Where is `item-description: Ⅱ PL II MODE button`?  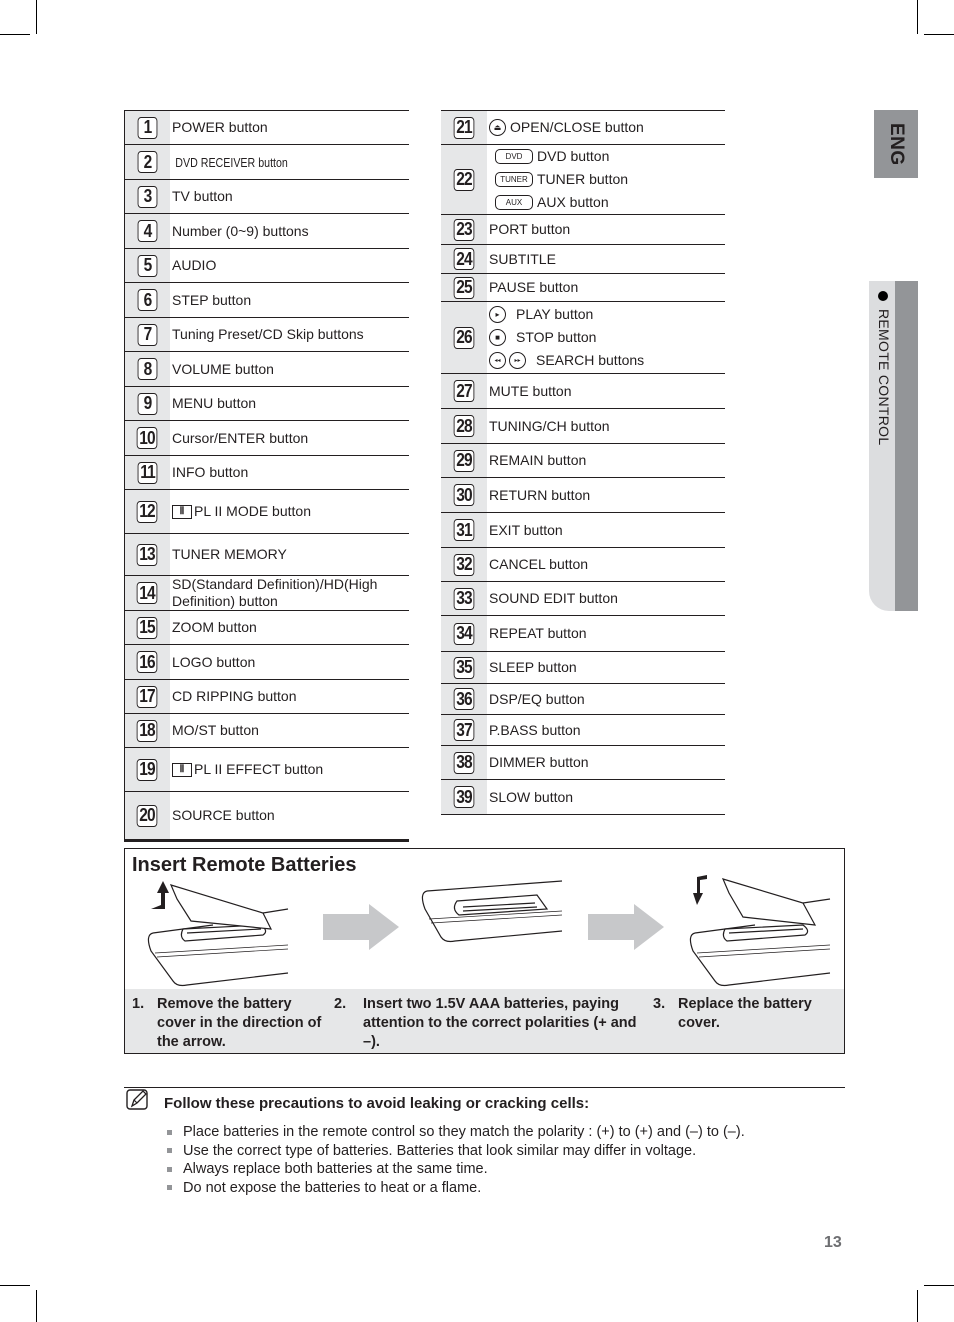 item-description: Ⅱ PL II MODE button is located at coordinates (289, 511).